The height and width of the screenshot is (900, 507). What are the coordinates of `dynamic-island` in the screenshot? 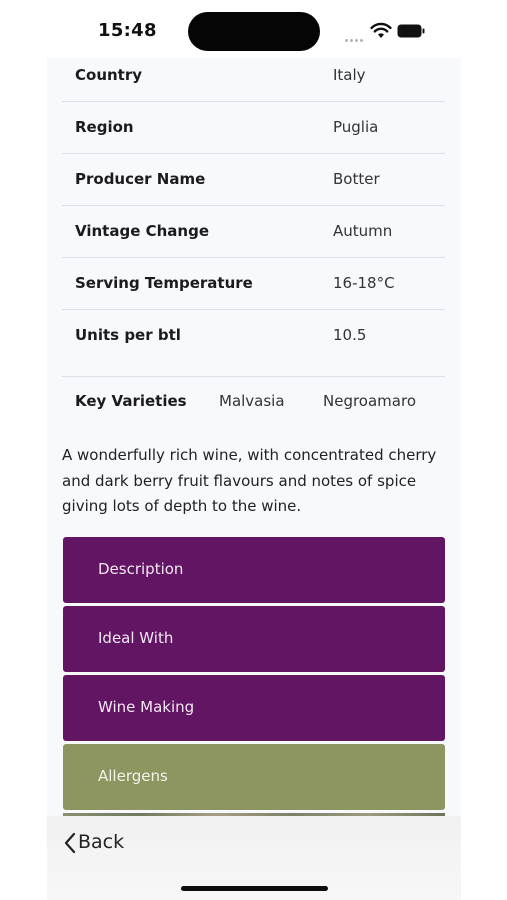 It's located at (254, 31).